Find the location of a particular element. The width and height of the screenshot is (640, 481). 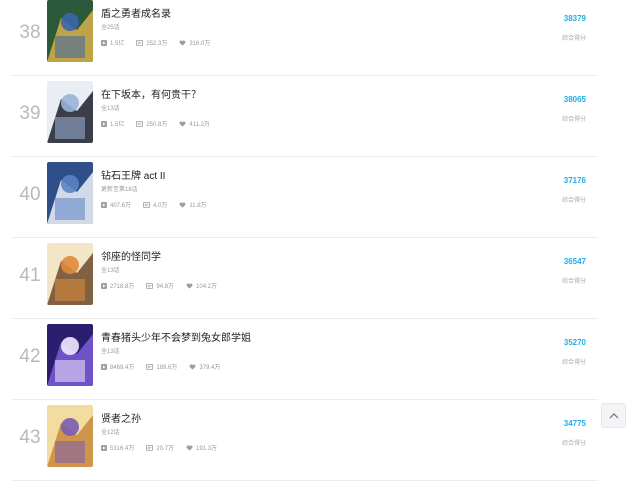

rank-number: 43 is located at coordinates (30, 437).